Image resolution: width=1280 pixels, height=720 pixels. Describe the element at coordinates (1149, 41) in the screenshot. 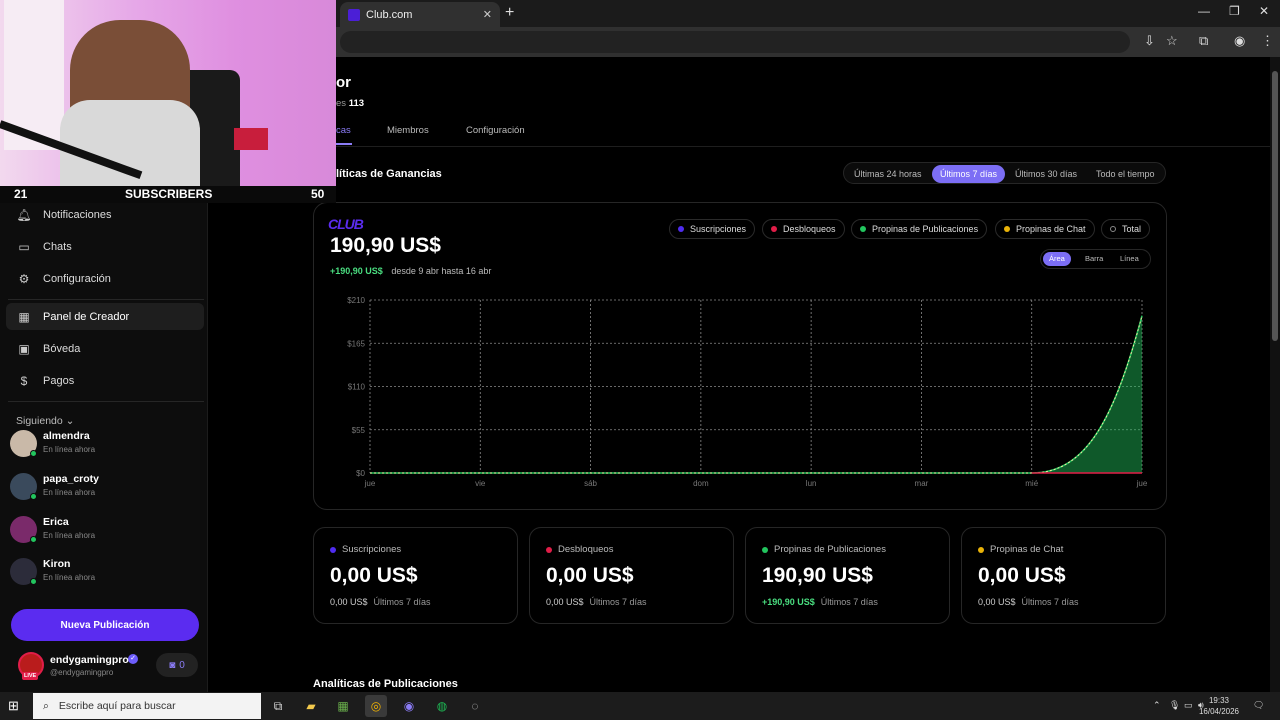

I see `install-app-icon: ⇩` at that location.